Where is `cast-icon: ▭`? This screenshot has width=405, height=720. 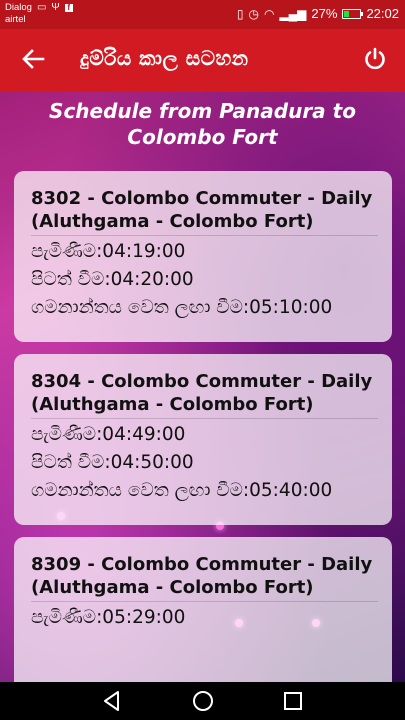
cast-icon: ▭ is located at coordinates (41, 7).